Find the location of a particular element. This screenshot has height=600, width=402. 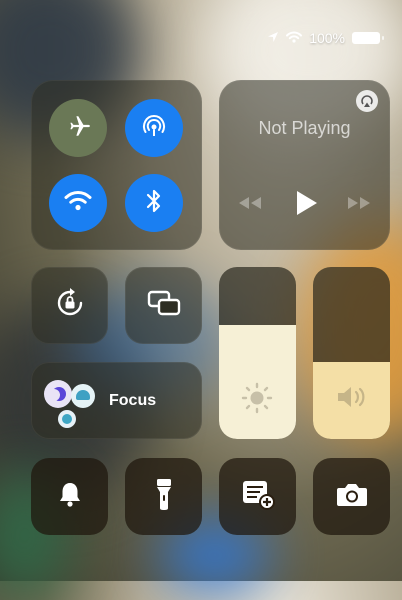

alarm-bell-icon is located at coordinates (70, 496).